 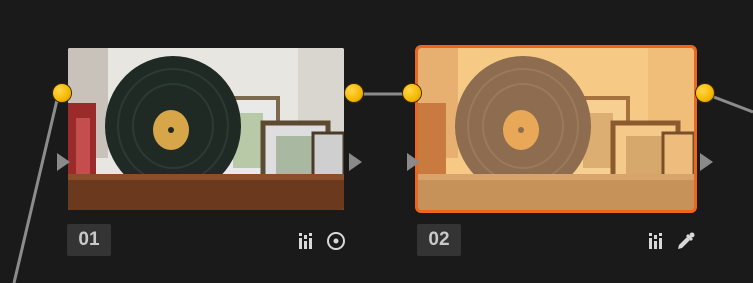 What do you see at coordinates (705, 93) in the screenshot?
I see `node-02-output-dot` at bounding box center [705, 93].